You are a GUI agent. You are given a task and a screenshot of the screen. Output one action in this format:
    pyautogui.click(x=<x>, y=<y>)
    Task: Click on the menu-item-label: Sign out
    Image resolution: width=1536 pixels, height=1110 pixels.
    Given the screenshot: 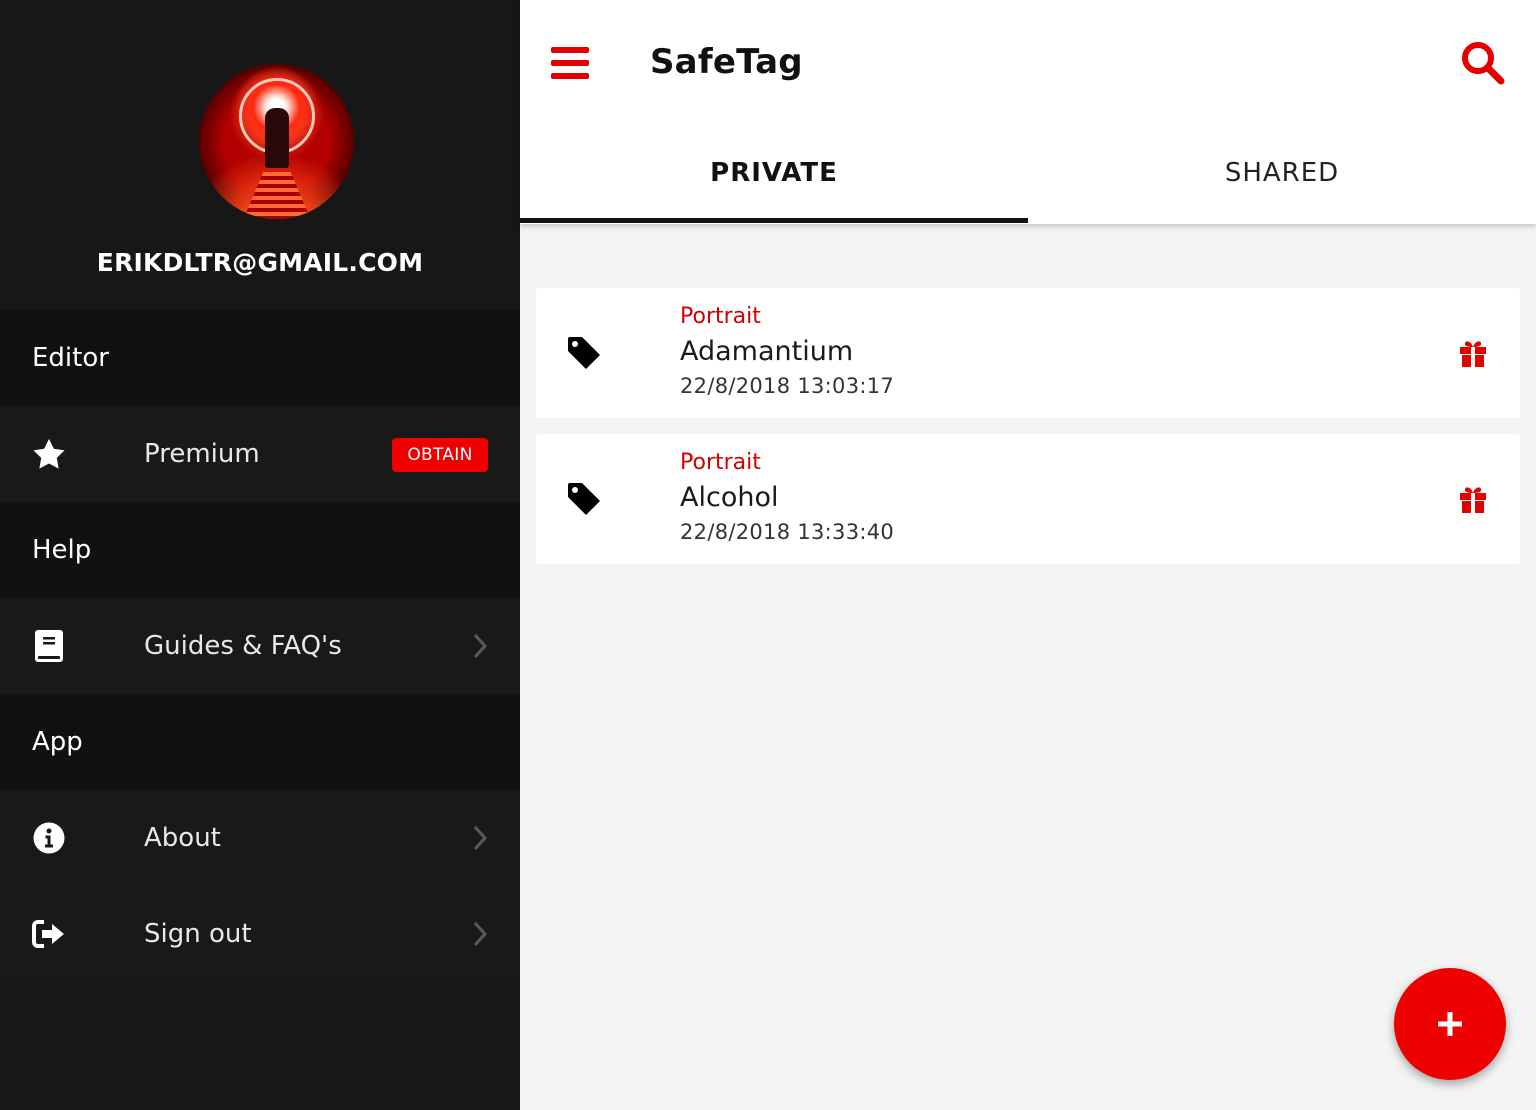 What is the action you would take?
    pyautogui.click(x=198, y=934)
    